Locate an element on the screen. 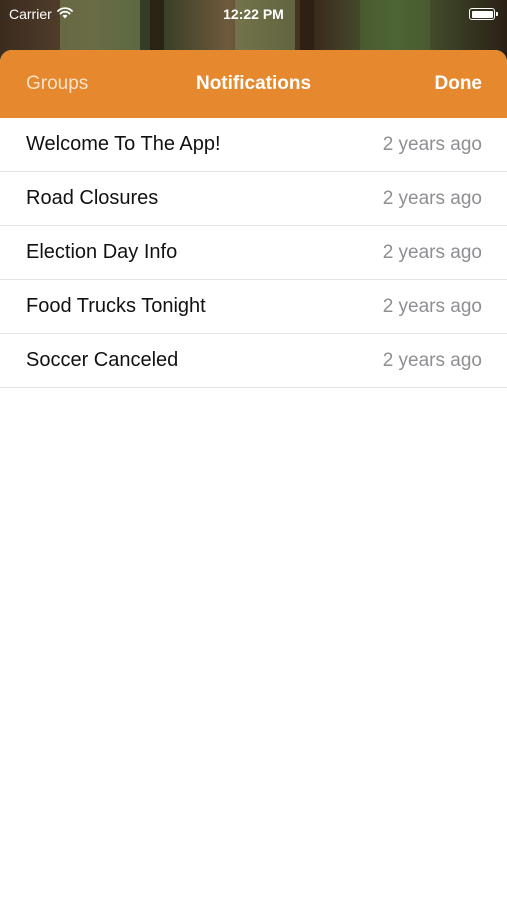 The height and width of the screenshot is (900, 507). notification-title: Food Trucks Tonight is located at coordinates (116, 306).